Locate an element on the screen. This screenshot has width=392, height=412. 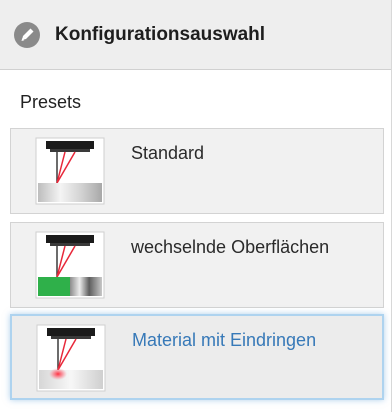
sensor-penetration-icon is located at coordinates (71, 358).